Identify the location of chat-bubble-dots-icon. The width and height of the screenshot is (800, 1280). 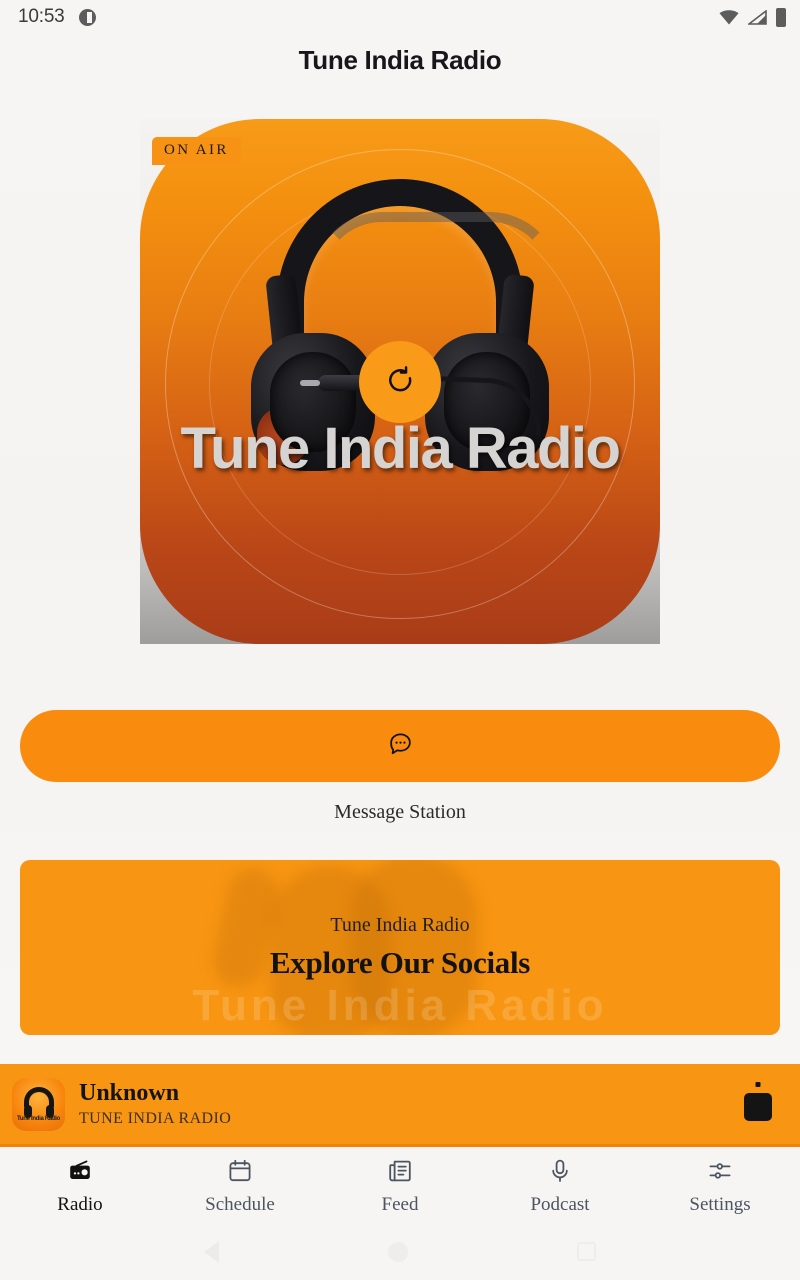
(400, 746).